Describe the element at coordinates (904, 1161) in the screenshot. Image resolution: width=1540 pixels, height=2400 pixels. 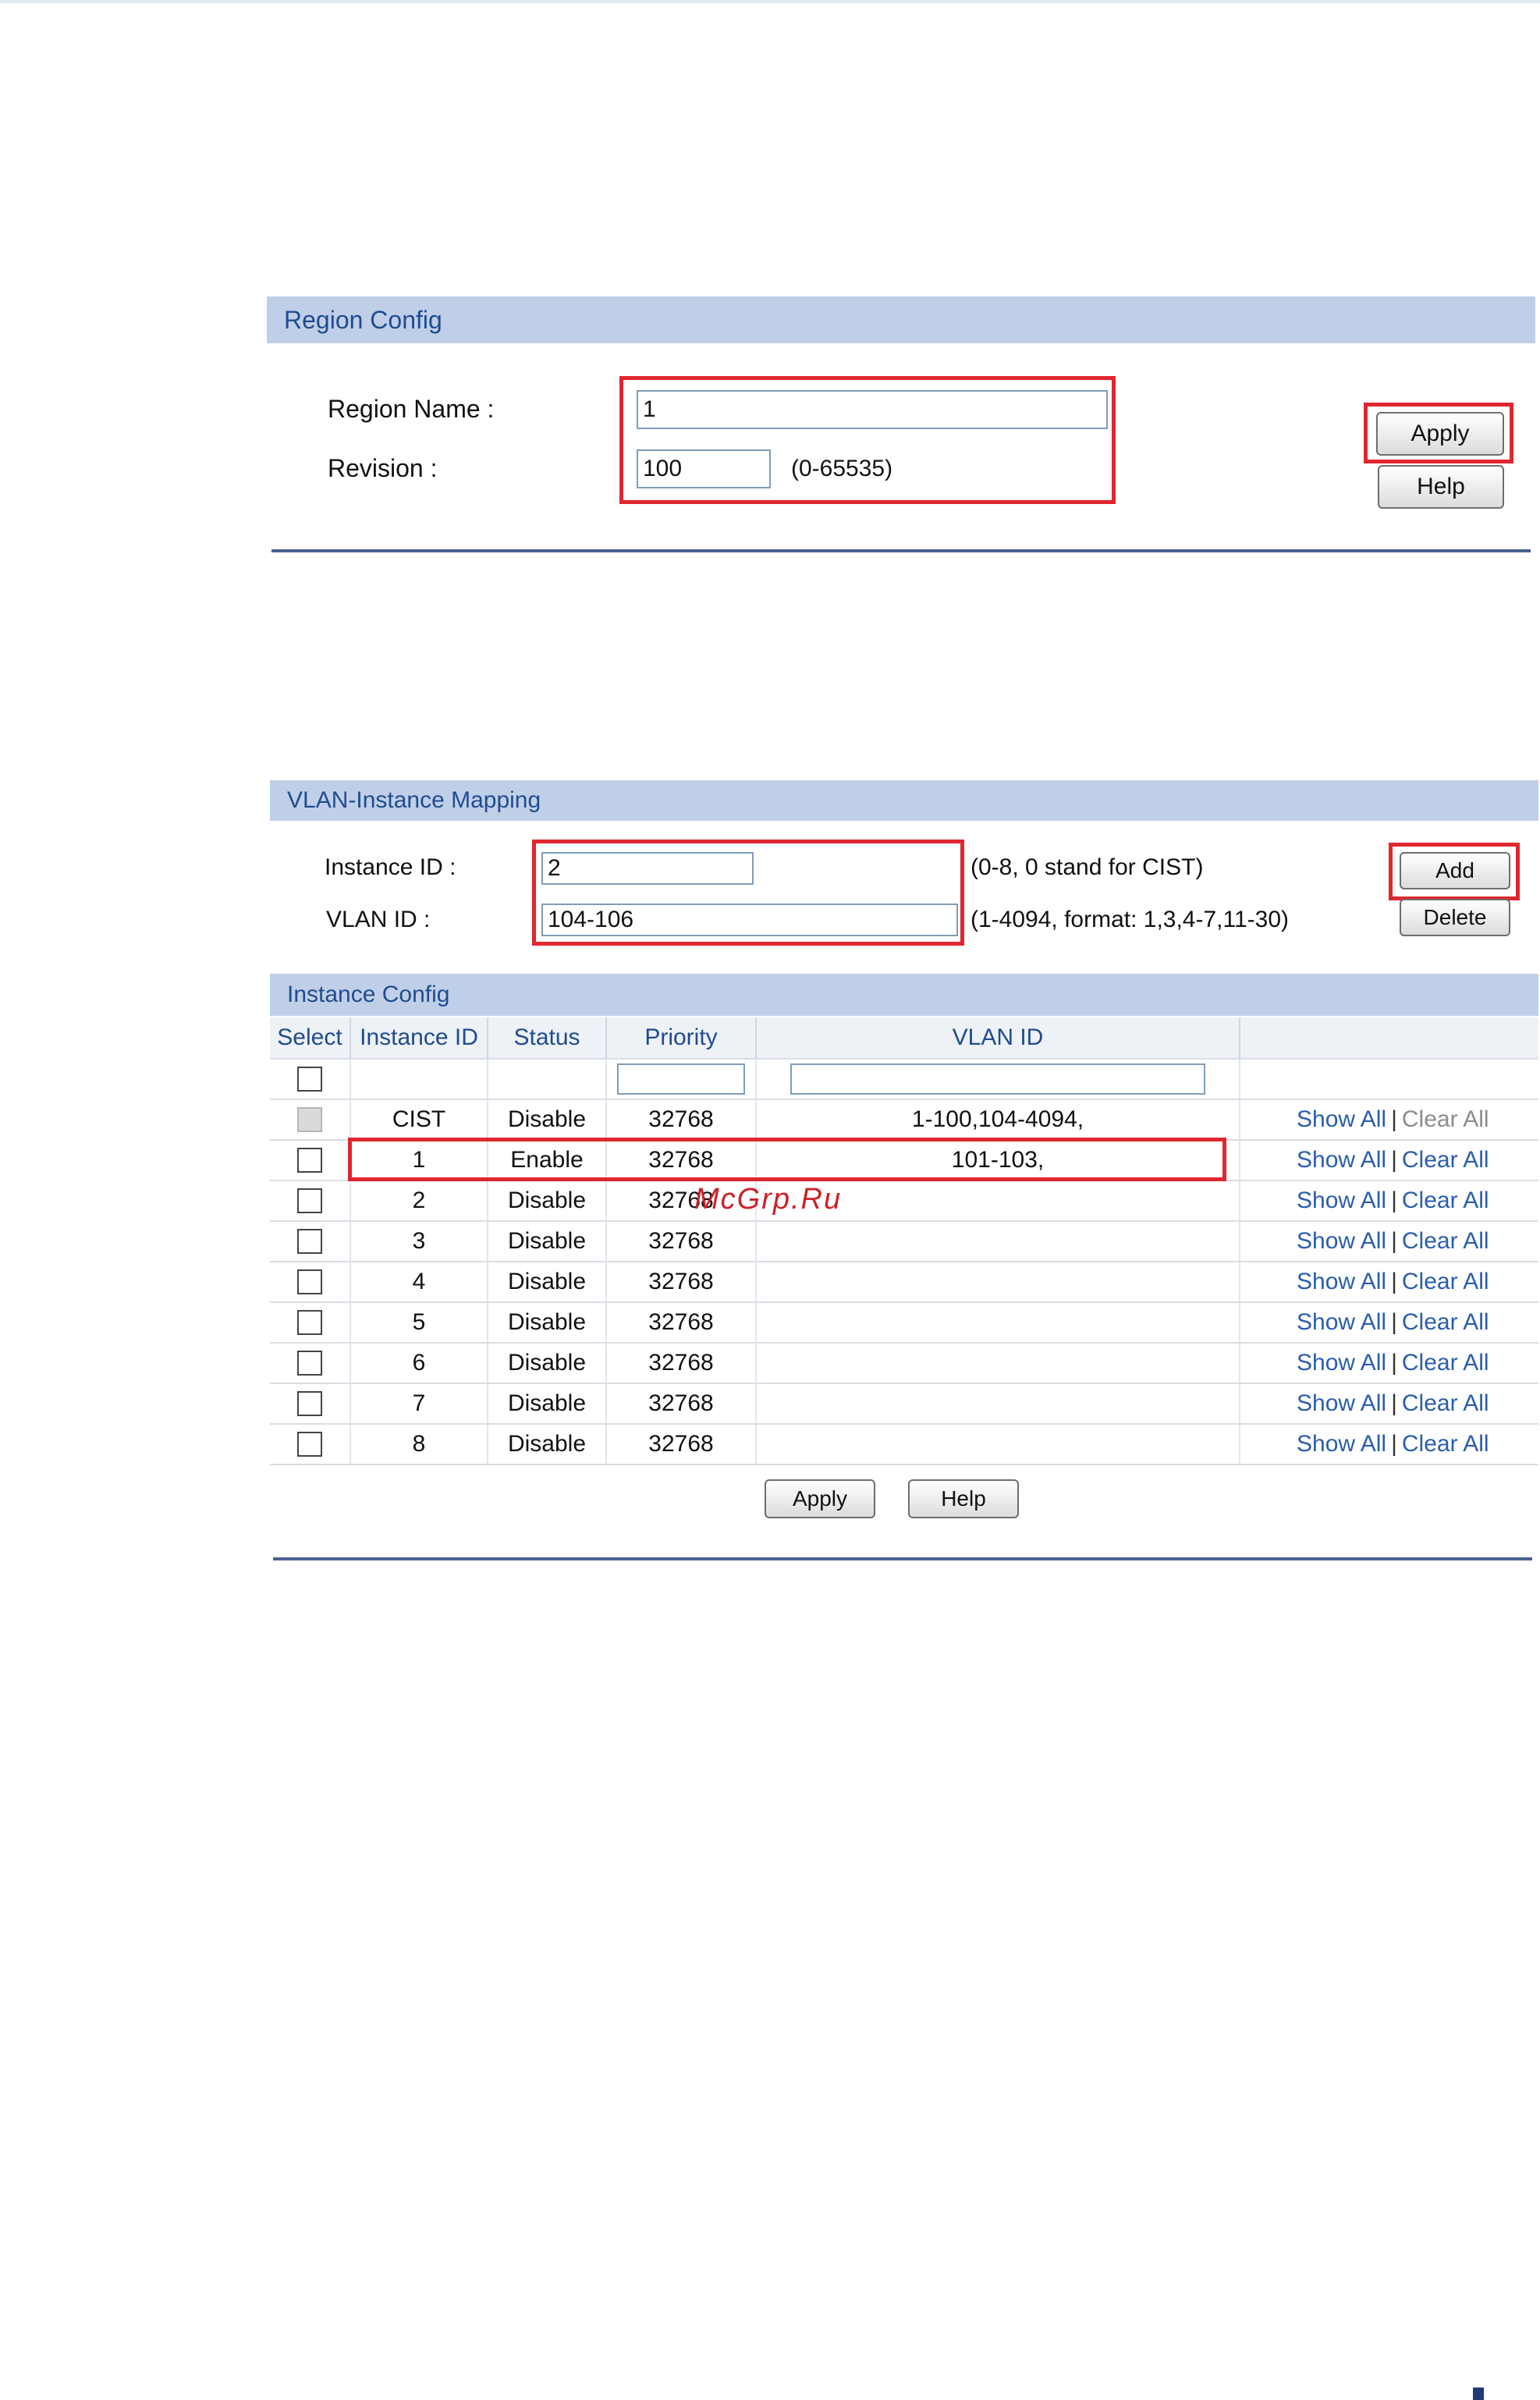
I see `table-row: 1 Enable 32768 101-103, Show All | Clear All` at that location.